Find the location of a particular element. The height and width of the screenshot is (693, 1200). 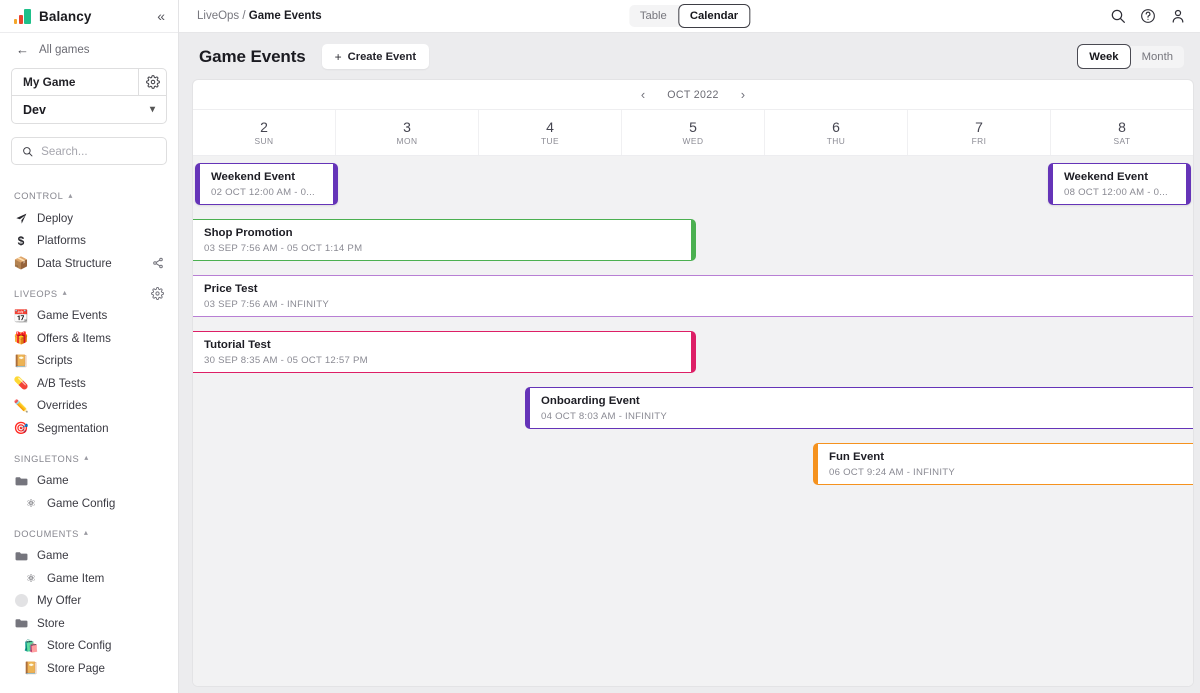

calendar-event-time: 04 OCT 8:03 AM - INFINITY is located at coordinates (604, 417).